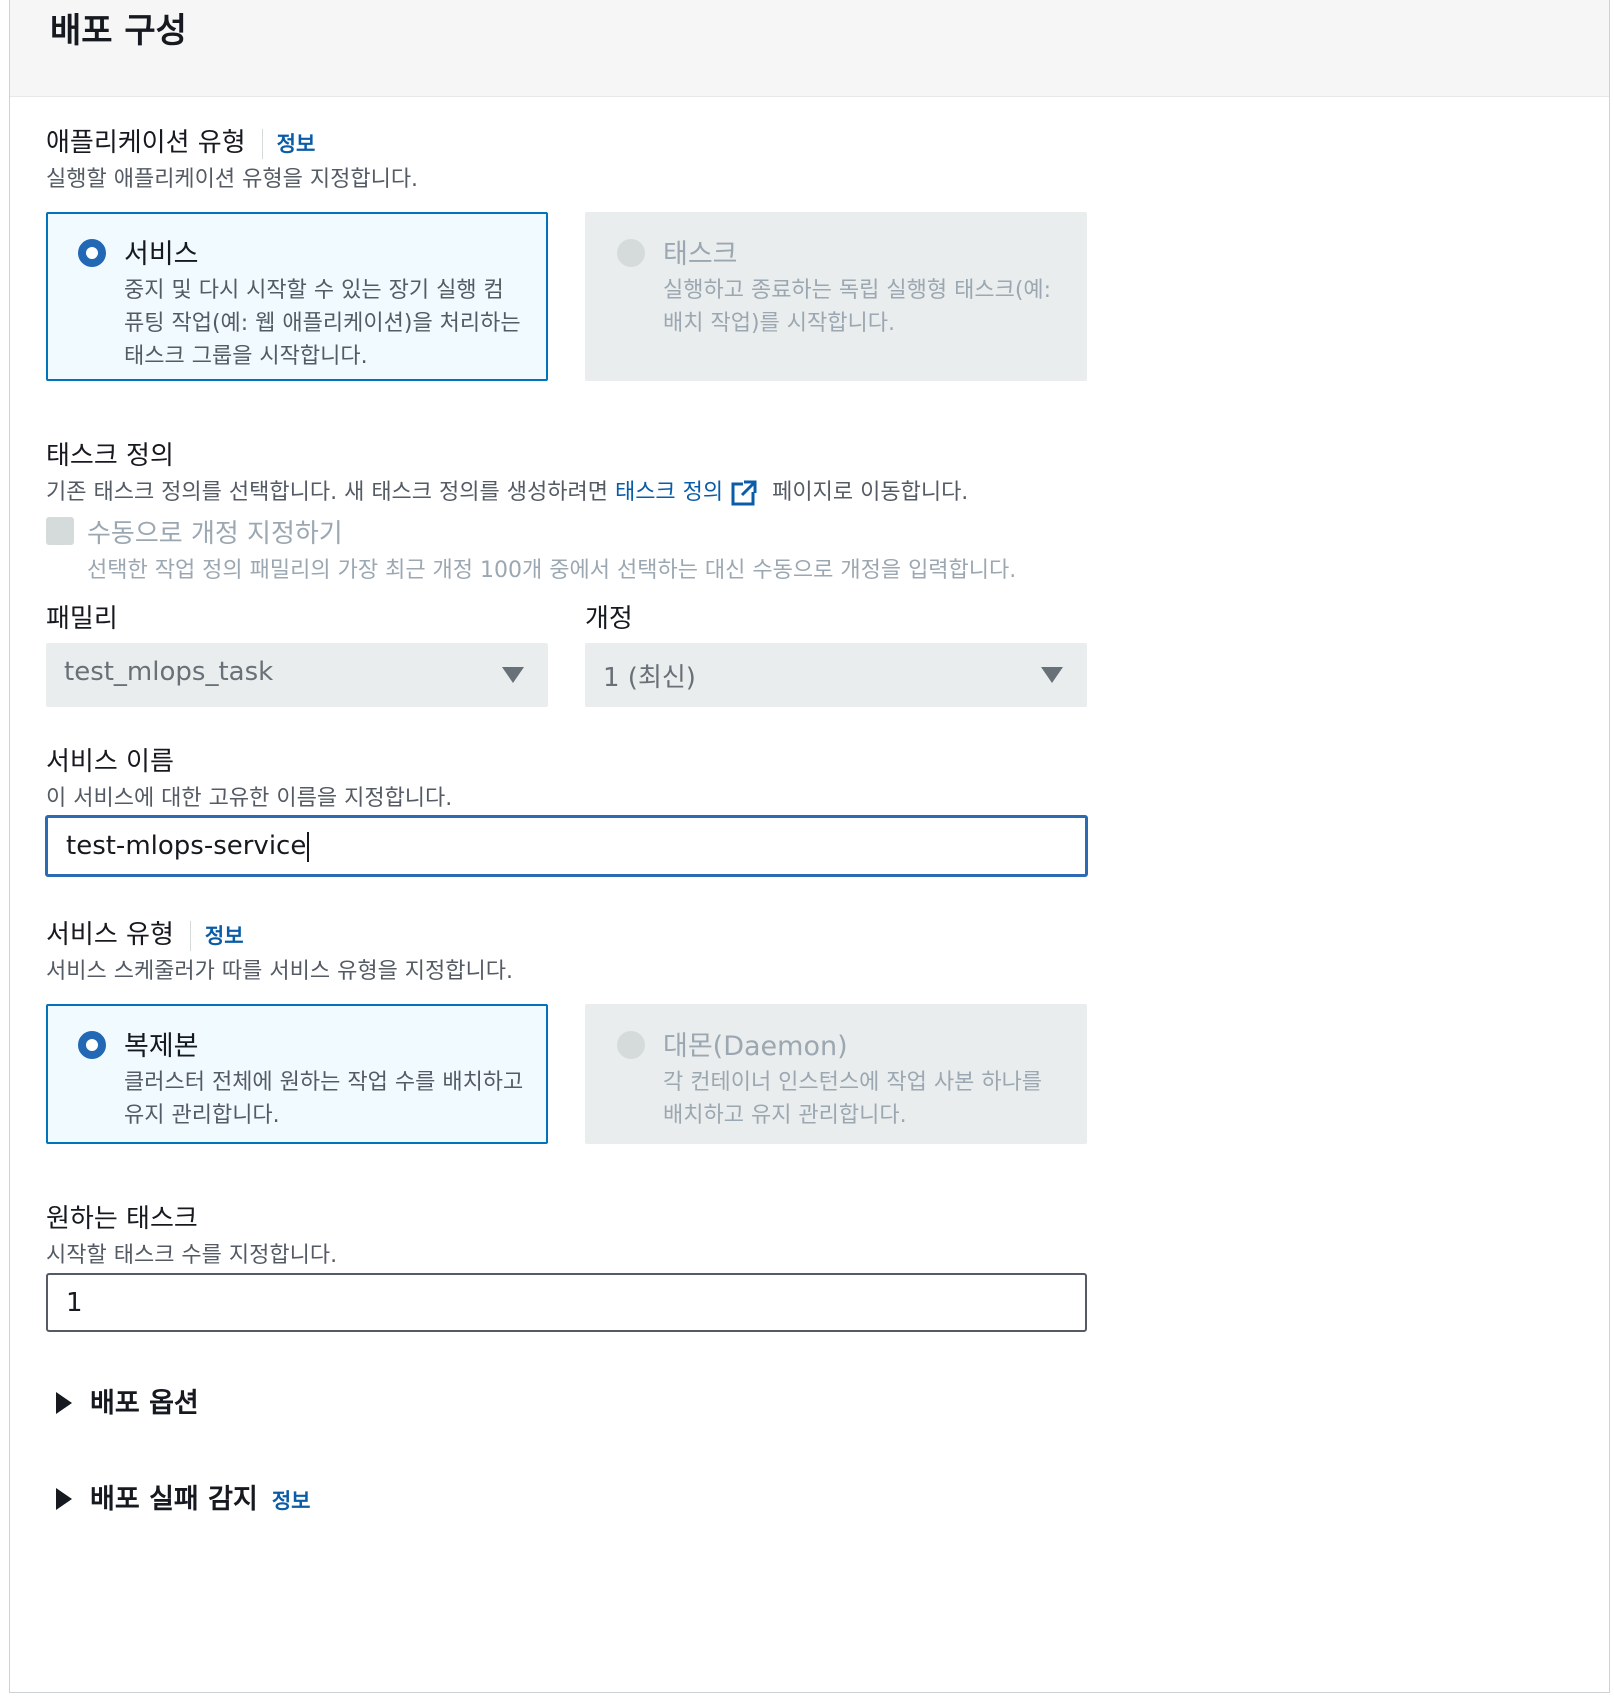 Image resolution: width=1614 pixels, height=1702 pixels. I want to click on app-type-info-link: 정보, so click(296, 144).